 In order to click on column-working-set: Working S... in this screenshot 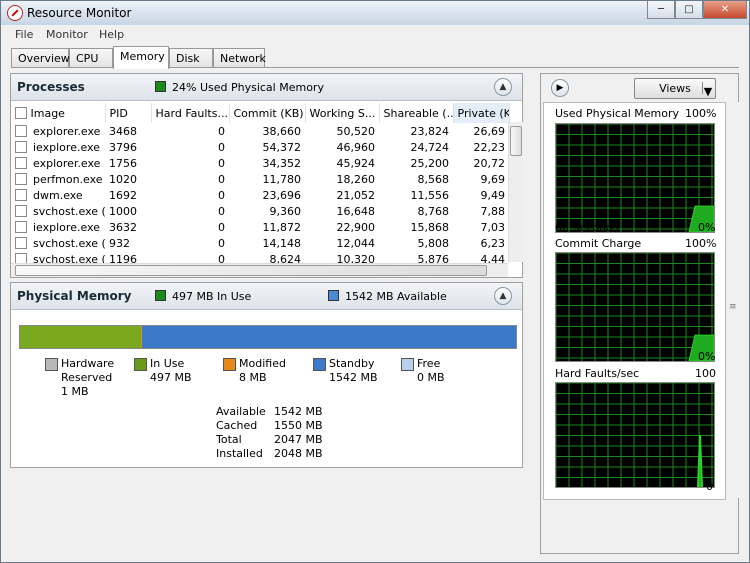, I will do `click(342, 113)`.